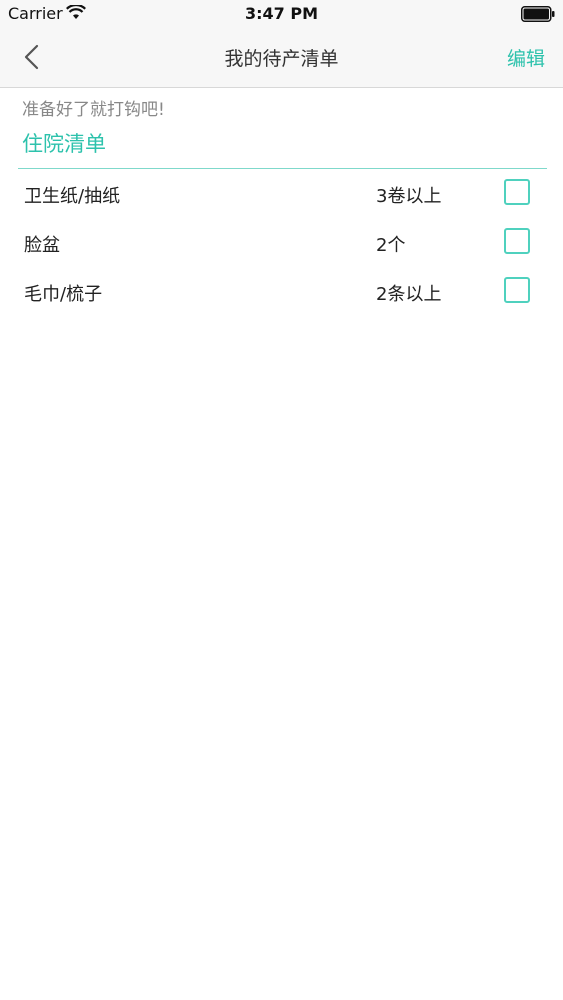 The image size is (563, 1000). Describe the element at coordinates (63, 294) in the screenshot. I see `item-name: 毛巾/梳子` at that location.